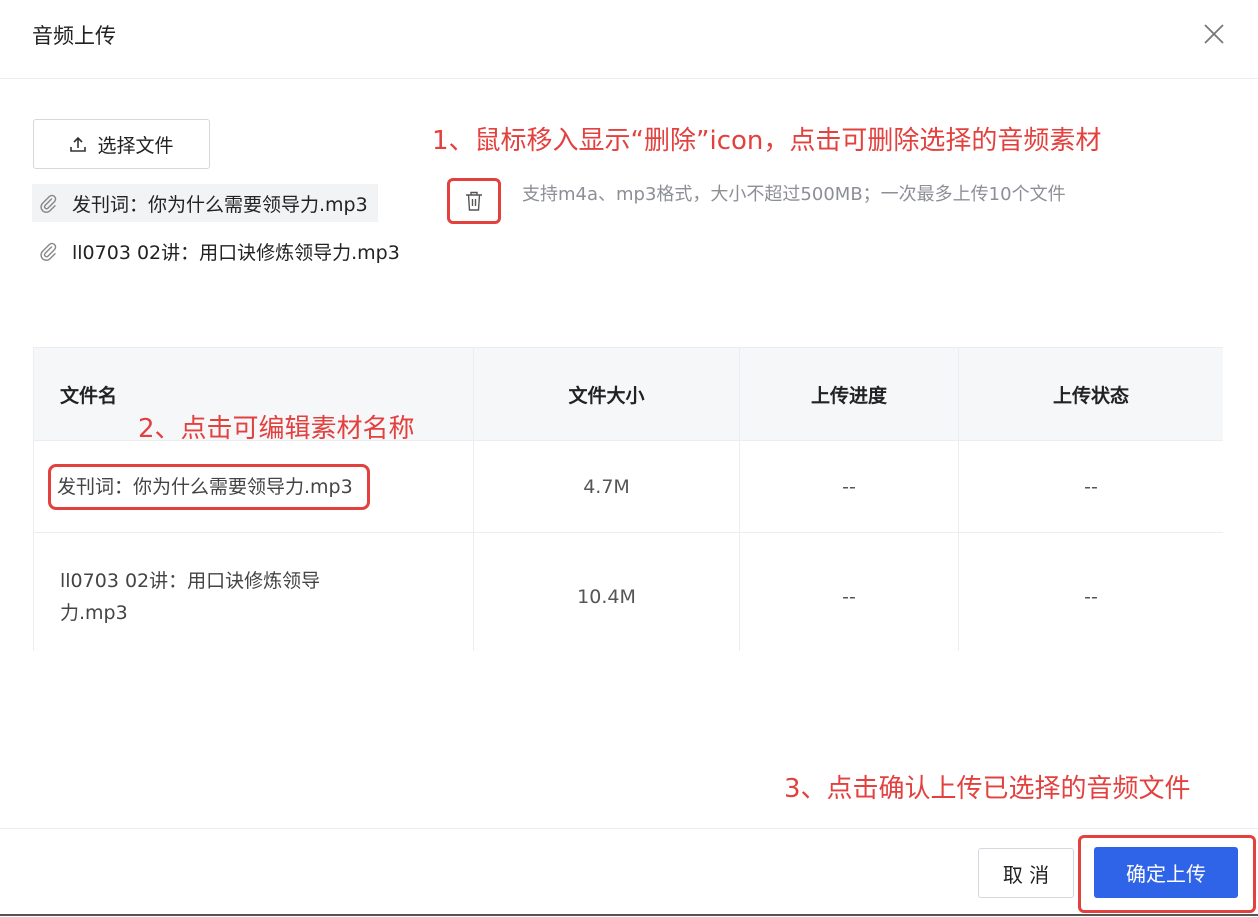 Image resolution: width=1258 pixels, height=917 pixels. Describe the element at coordinates (135, 145) in the screenshot. I see `select-file-label: 选择文件` at that location.